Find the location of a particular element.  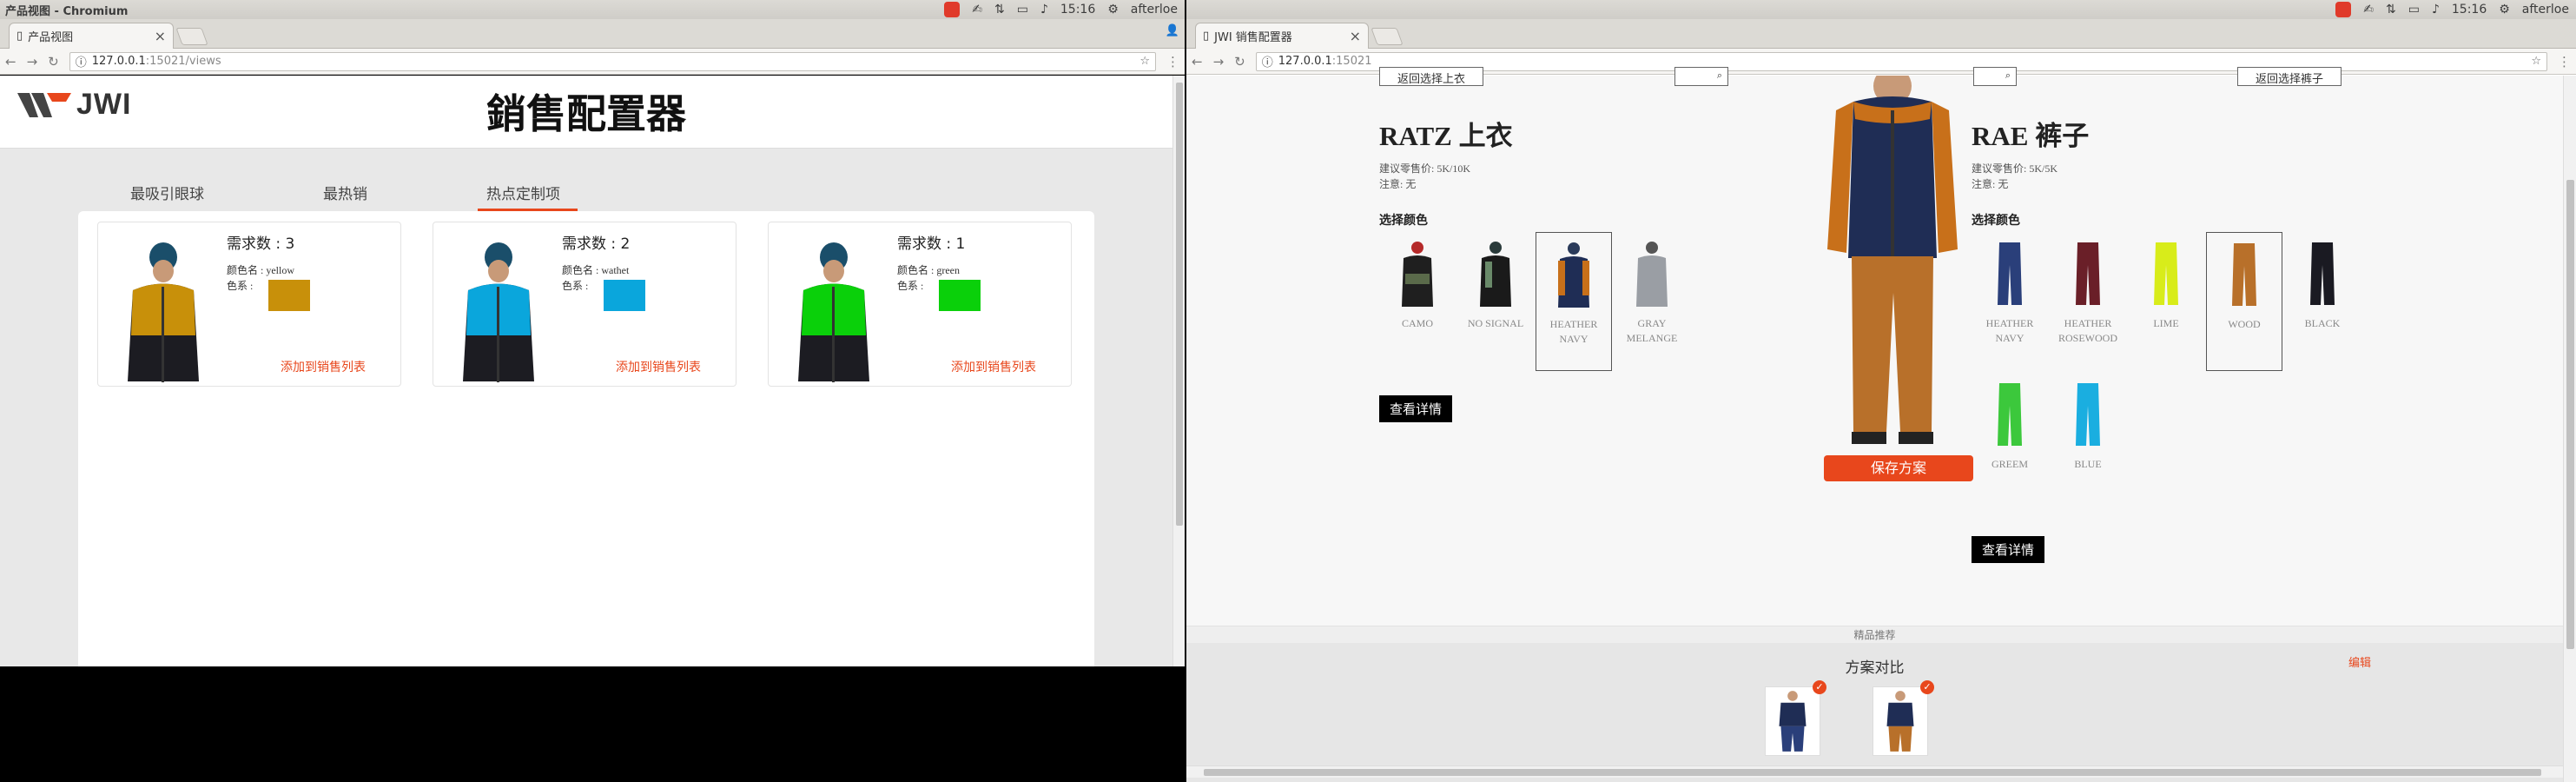

product-card: 需求数 : 1 颜色名 : green 色系 : 添加到销售列表 is located at coordinates (920, 305).